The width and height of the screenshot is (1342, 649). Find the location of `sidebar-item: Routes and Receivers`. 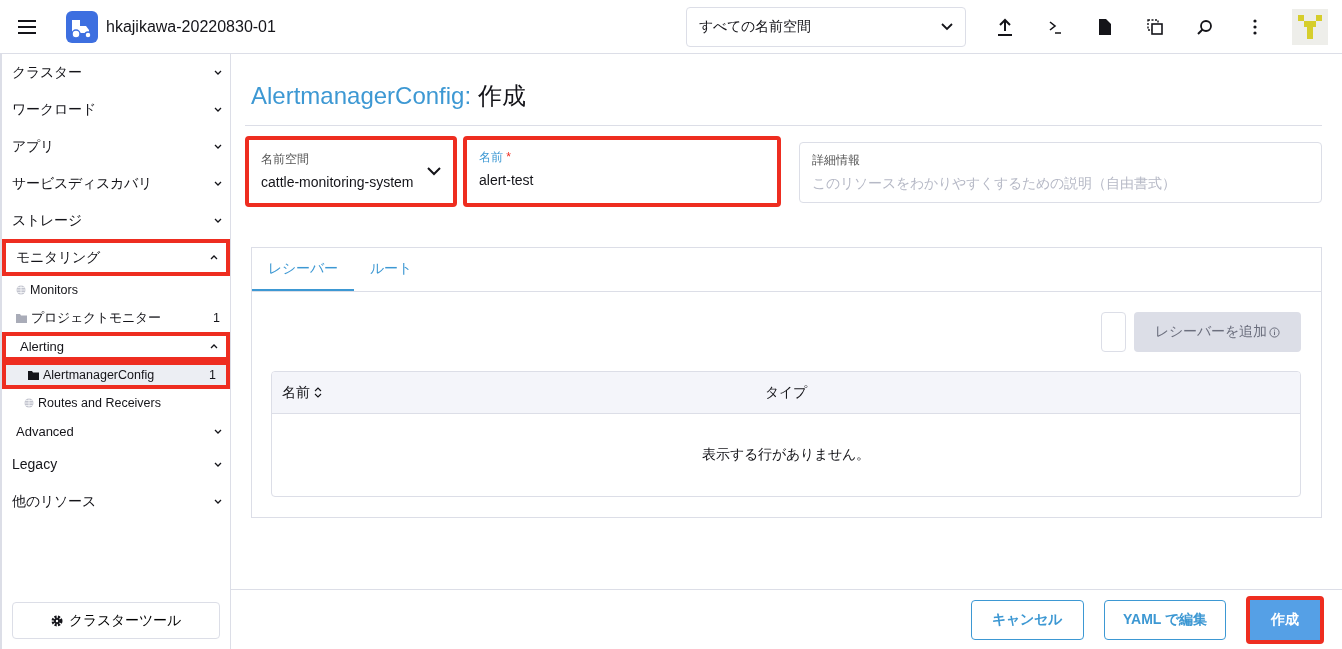

sidebar-item: Routes and Receivers is located at coordinates (116, 403).